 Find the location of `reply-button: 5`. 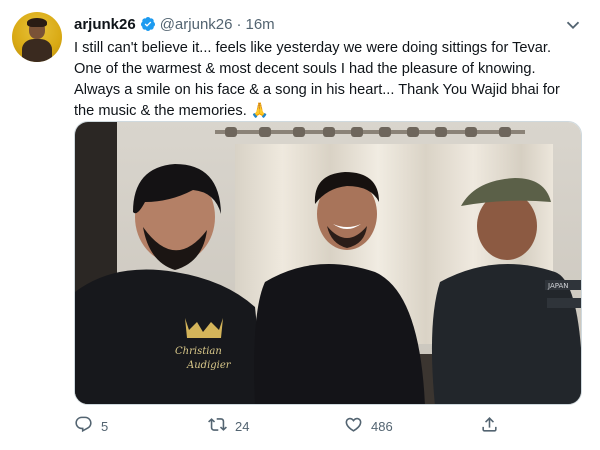

reply-button: 5 is located at coordinates (91, 426).